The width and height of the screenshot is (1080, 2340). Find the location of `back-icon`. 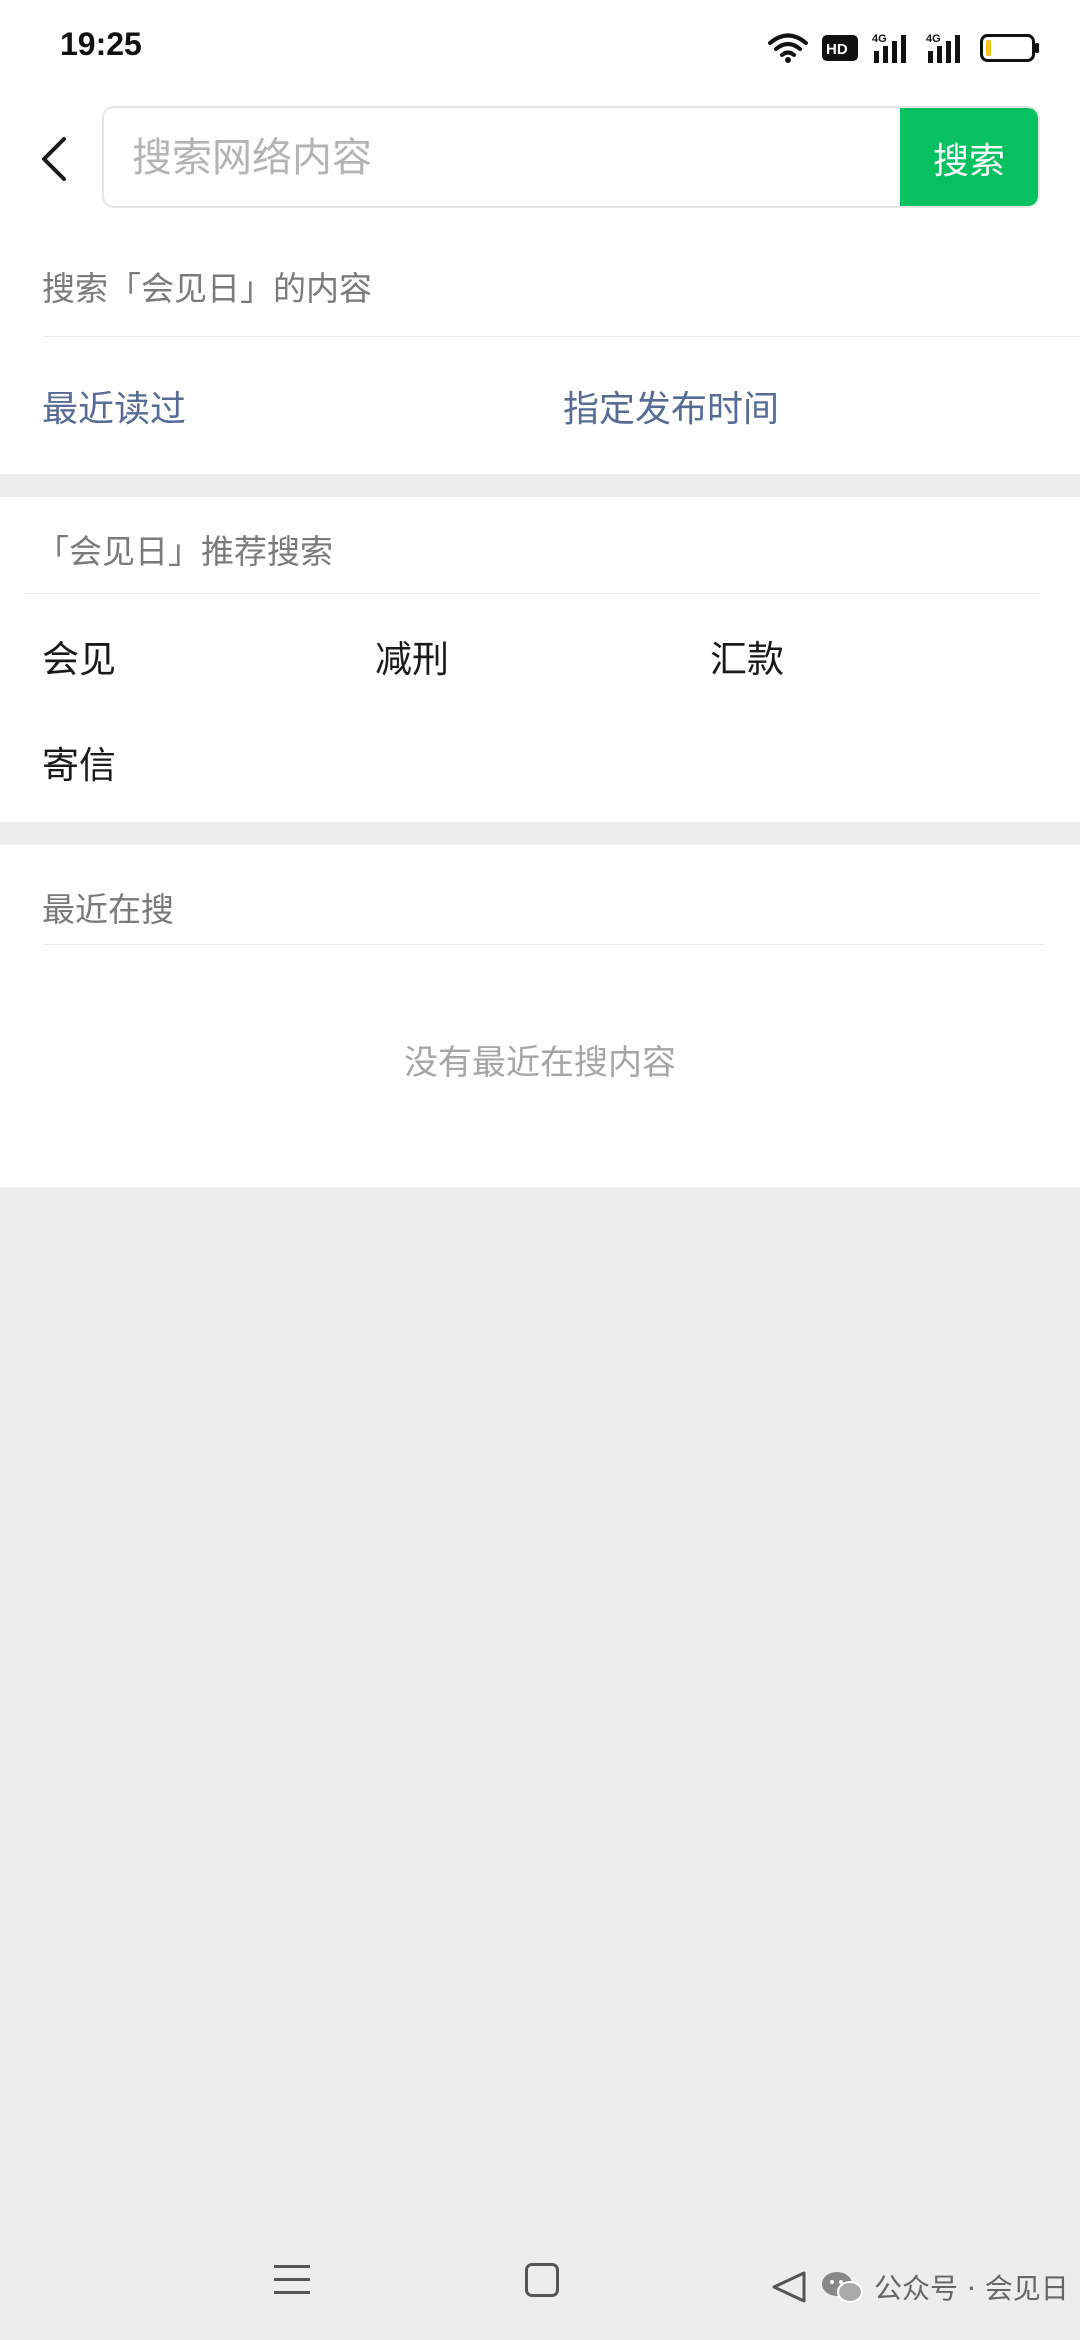

back-icon is located at coordinates (790, 2287).